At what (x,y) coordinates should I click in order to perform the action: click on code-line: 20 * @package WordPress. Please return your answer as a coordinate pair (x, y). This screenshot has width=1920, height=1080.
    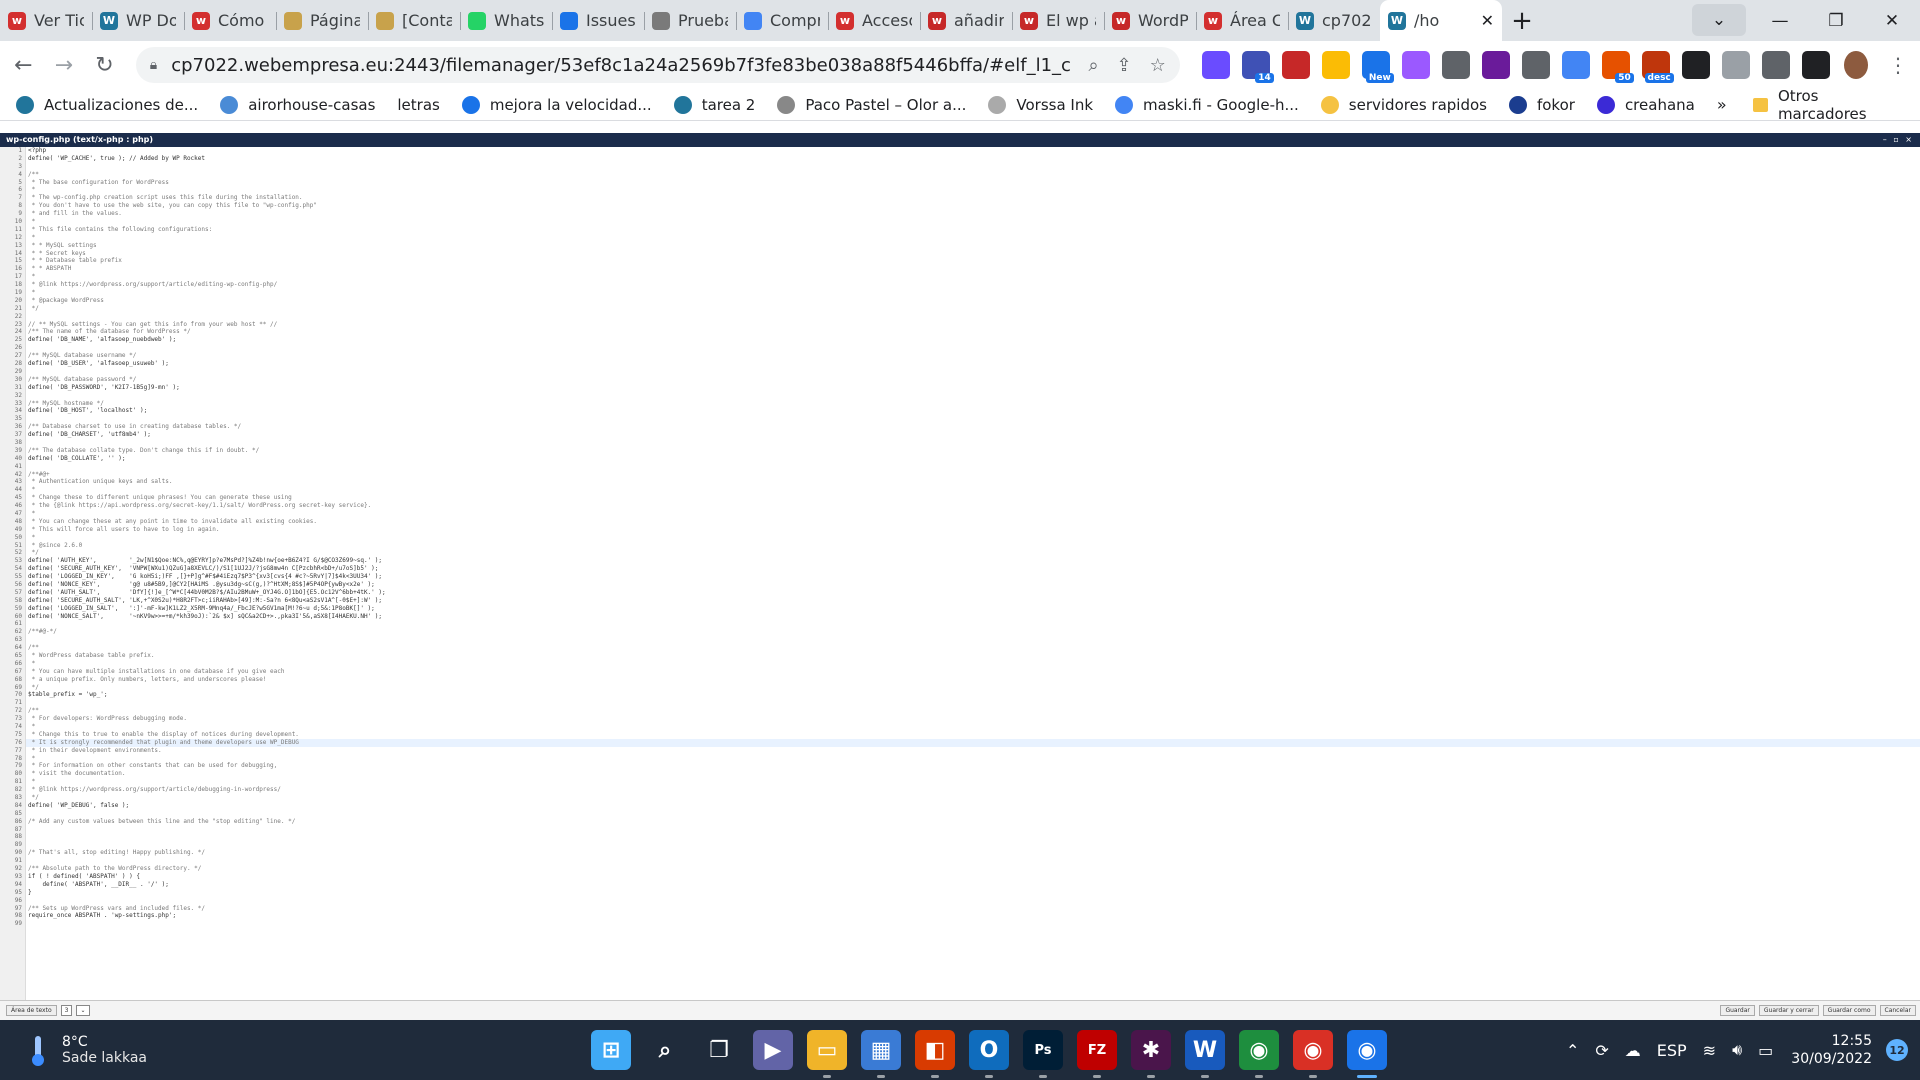
    Looking at the image, I should click on (967, 301).